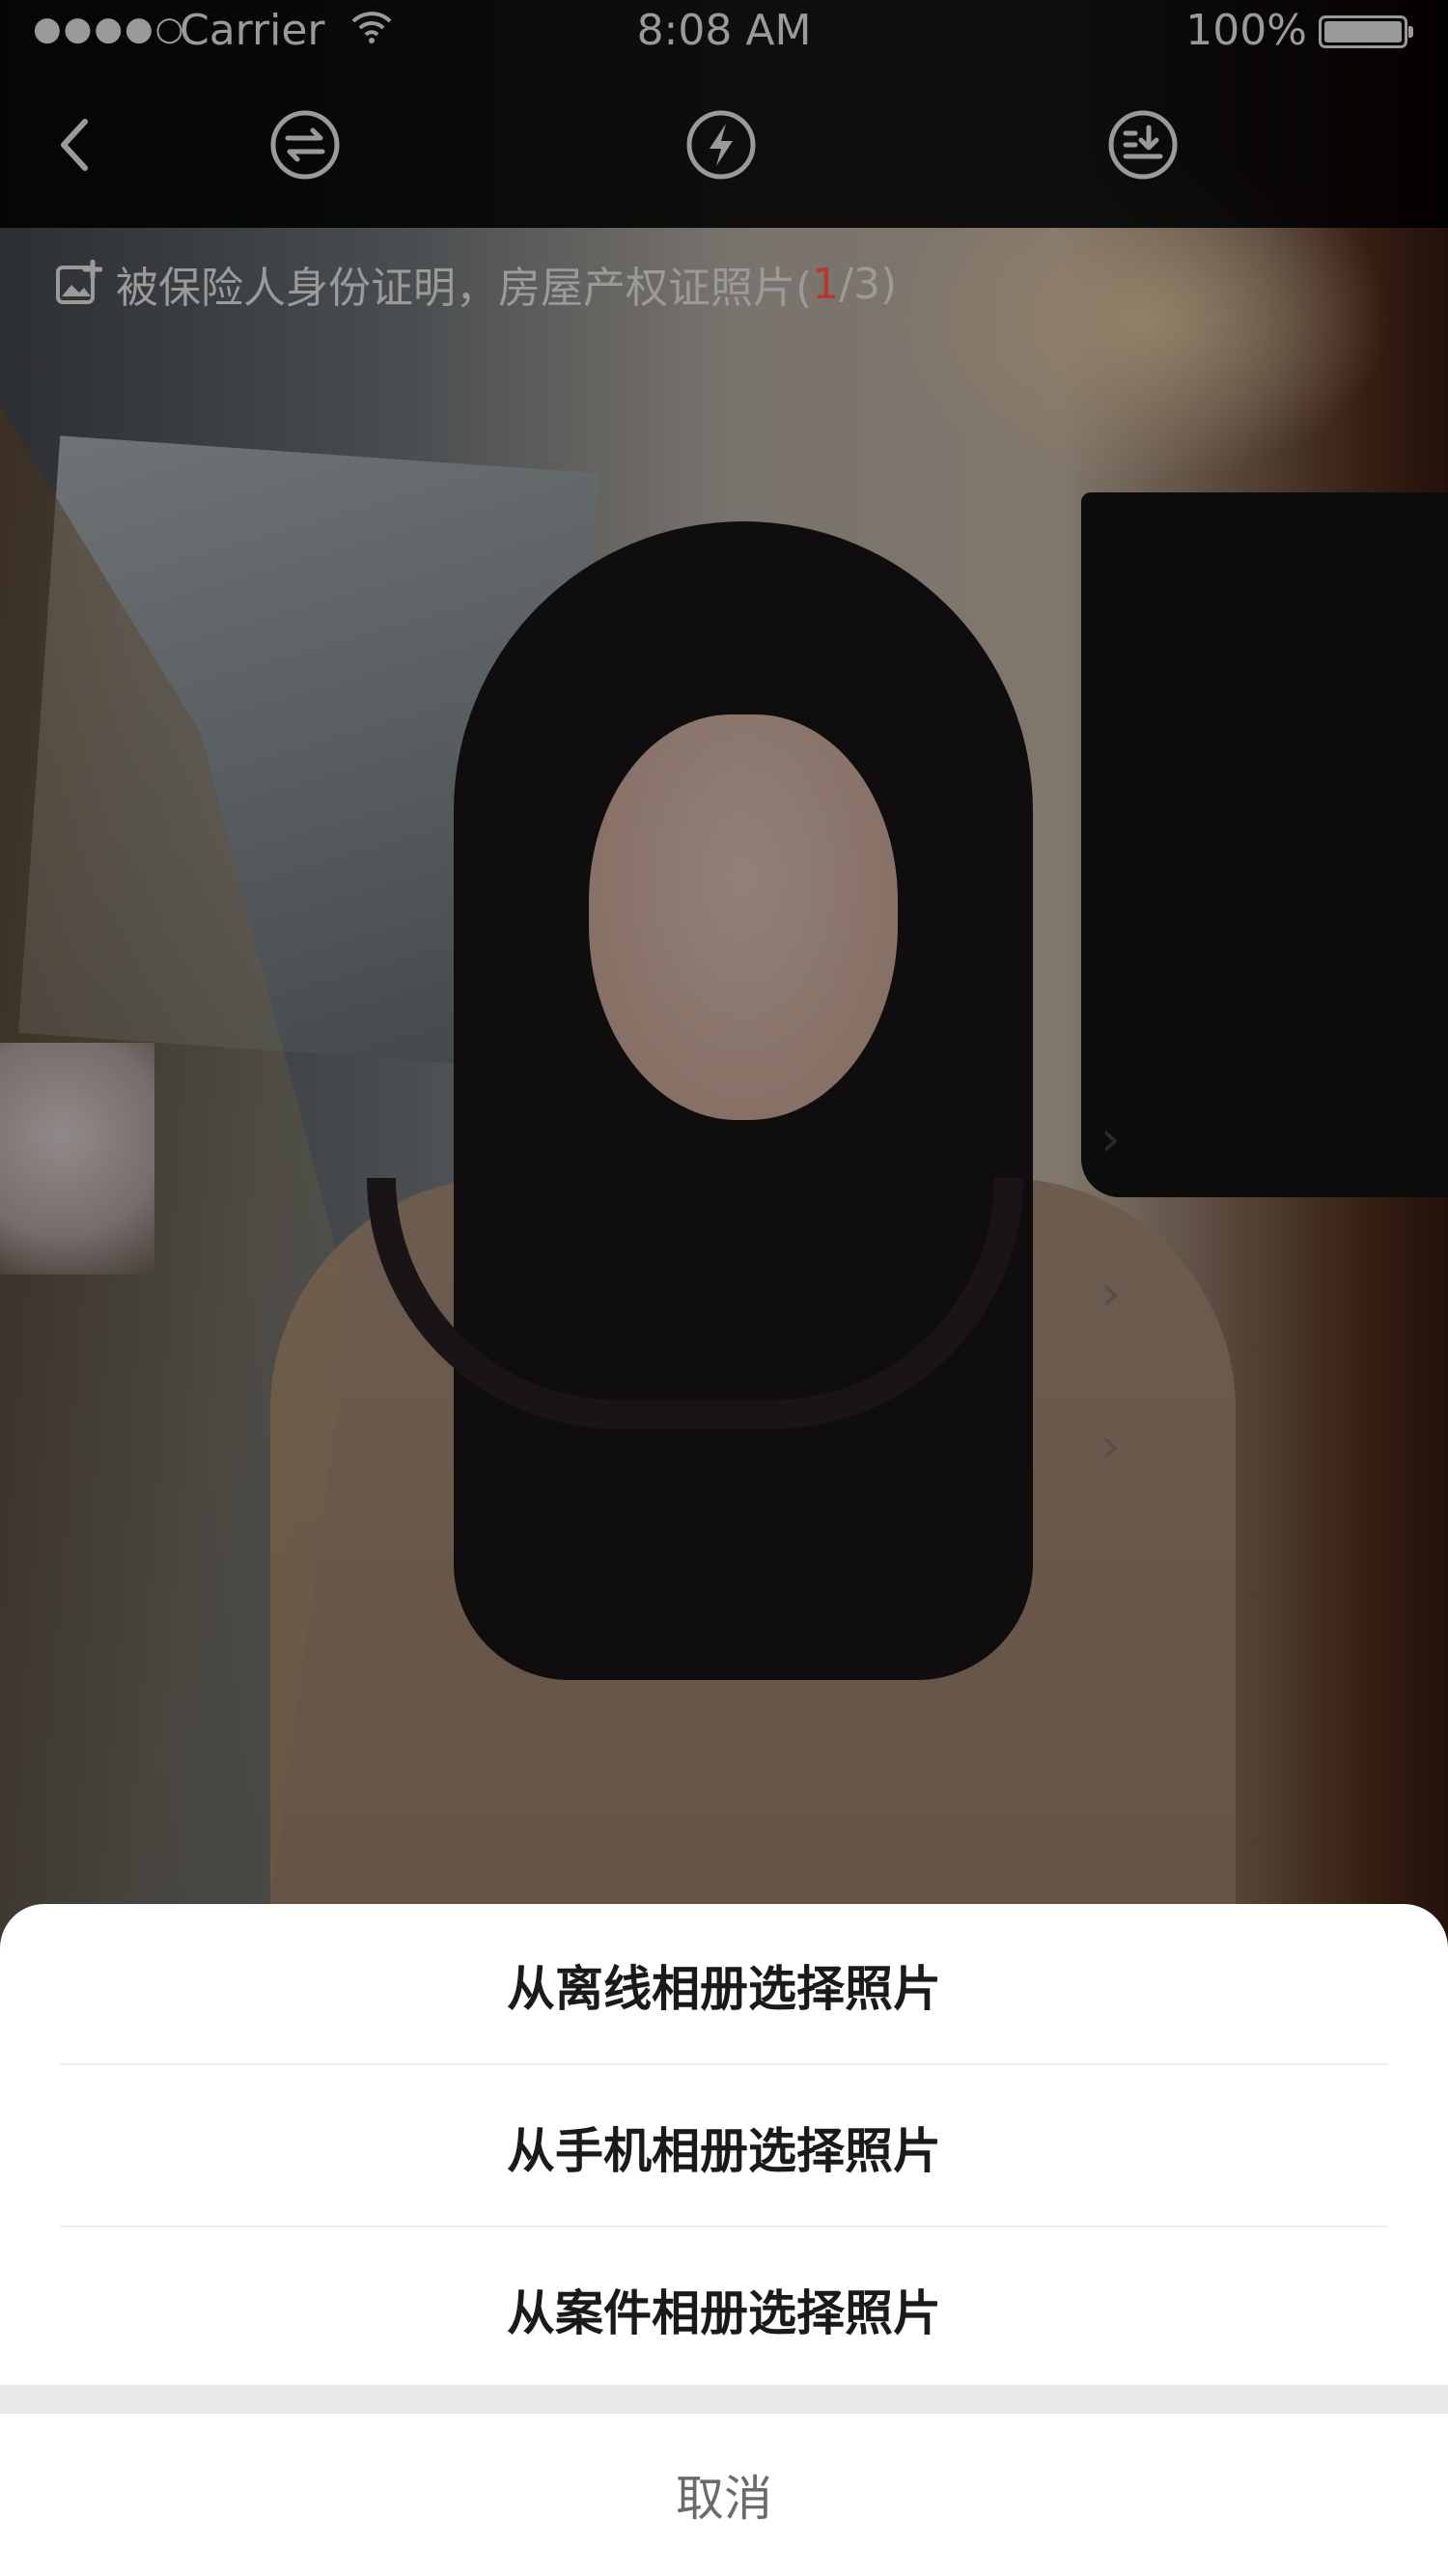  Describe the element at coordinates (724, 2400) in the screenshot. I see `sheet-separator` at that location.